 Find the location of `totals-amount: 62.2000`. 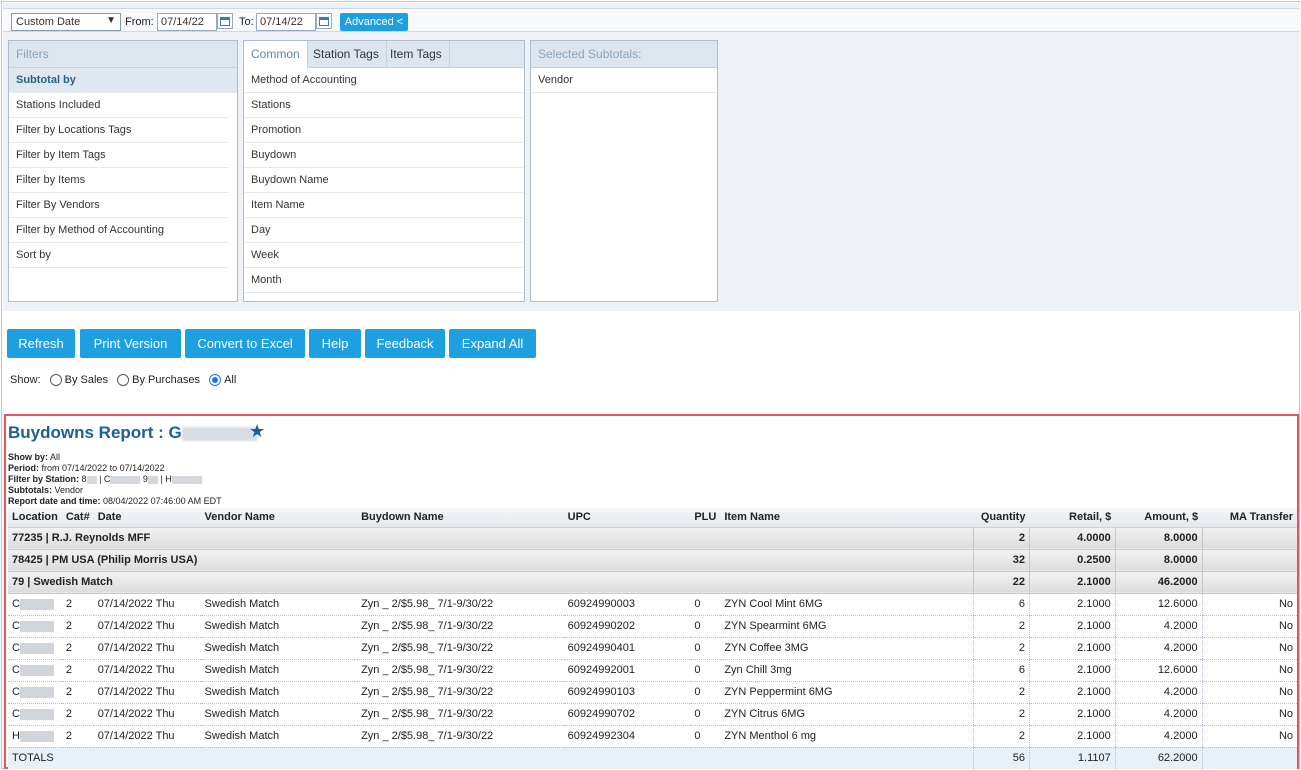

totals-amount: 62.2000 is located at coordinates (1158, 758).